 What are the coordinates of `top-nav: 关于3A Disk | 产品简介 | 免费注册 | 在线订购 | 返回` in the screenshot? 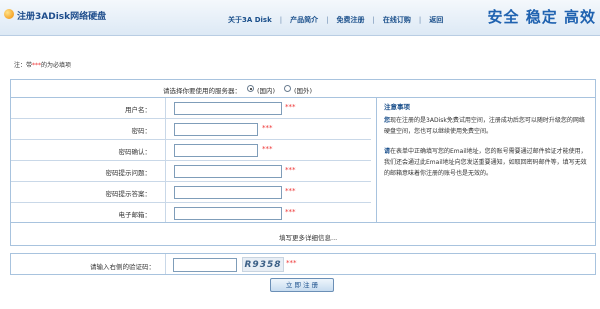 It's located at (335, 20).